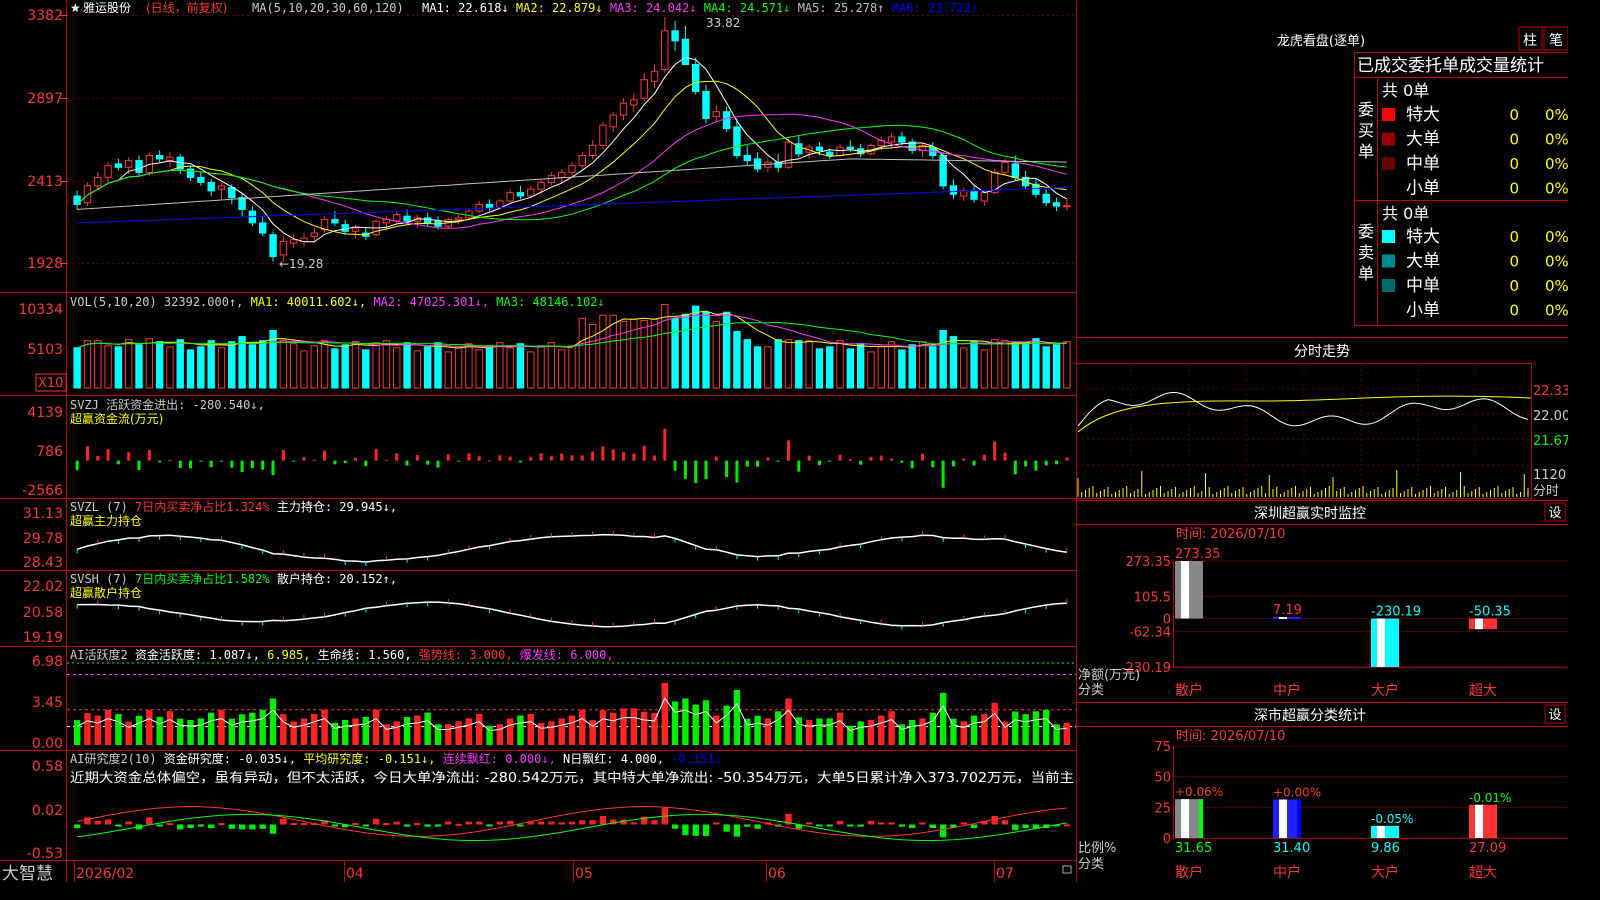 This screenshot has width=1600, height=900. I want to click on research-bars, so click(572, 823).